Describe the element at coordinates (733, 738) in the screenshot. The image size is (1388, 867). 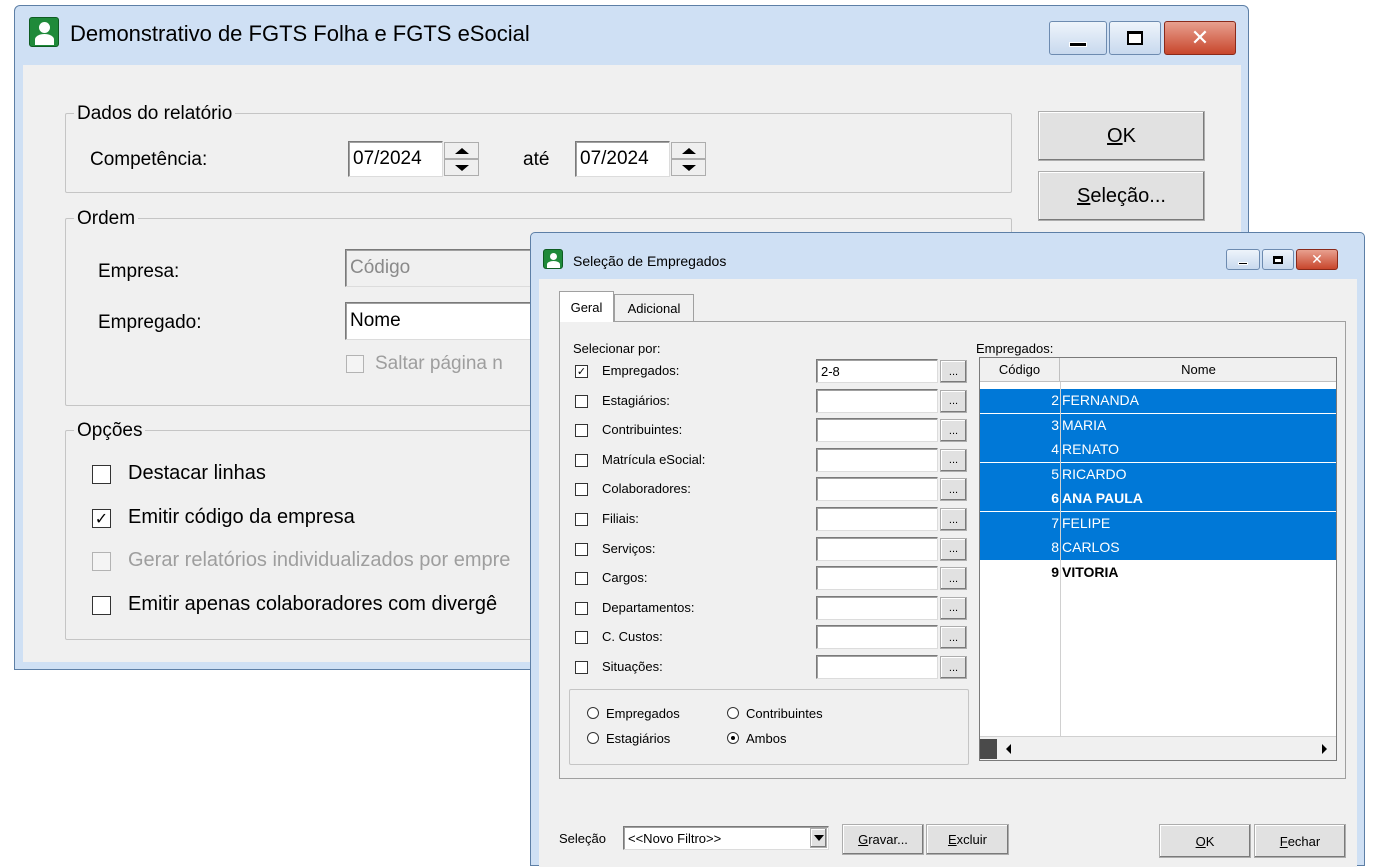
I see `radio-ambos` at that location.